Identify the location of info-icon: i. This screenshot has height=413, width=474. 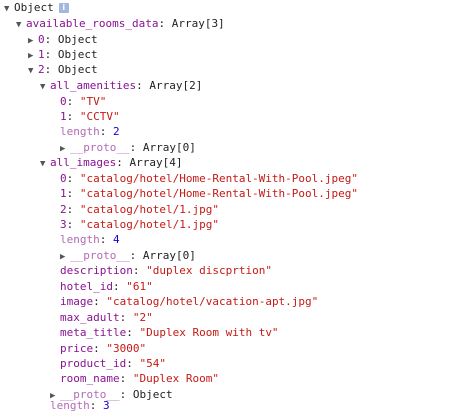
(63, 8).